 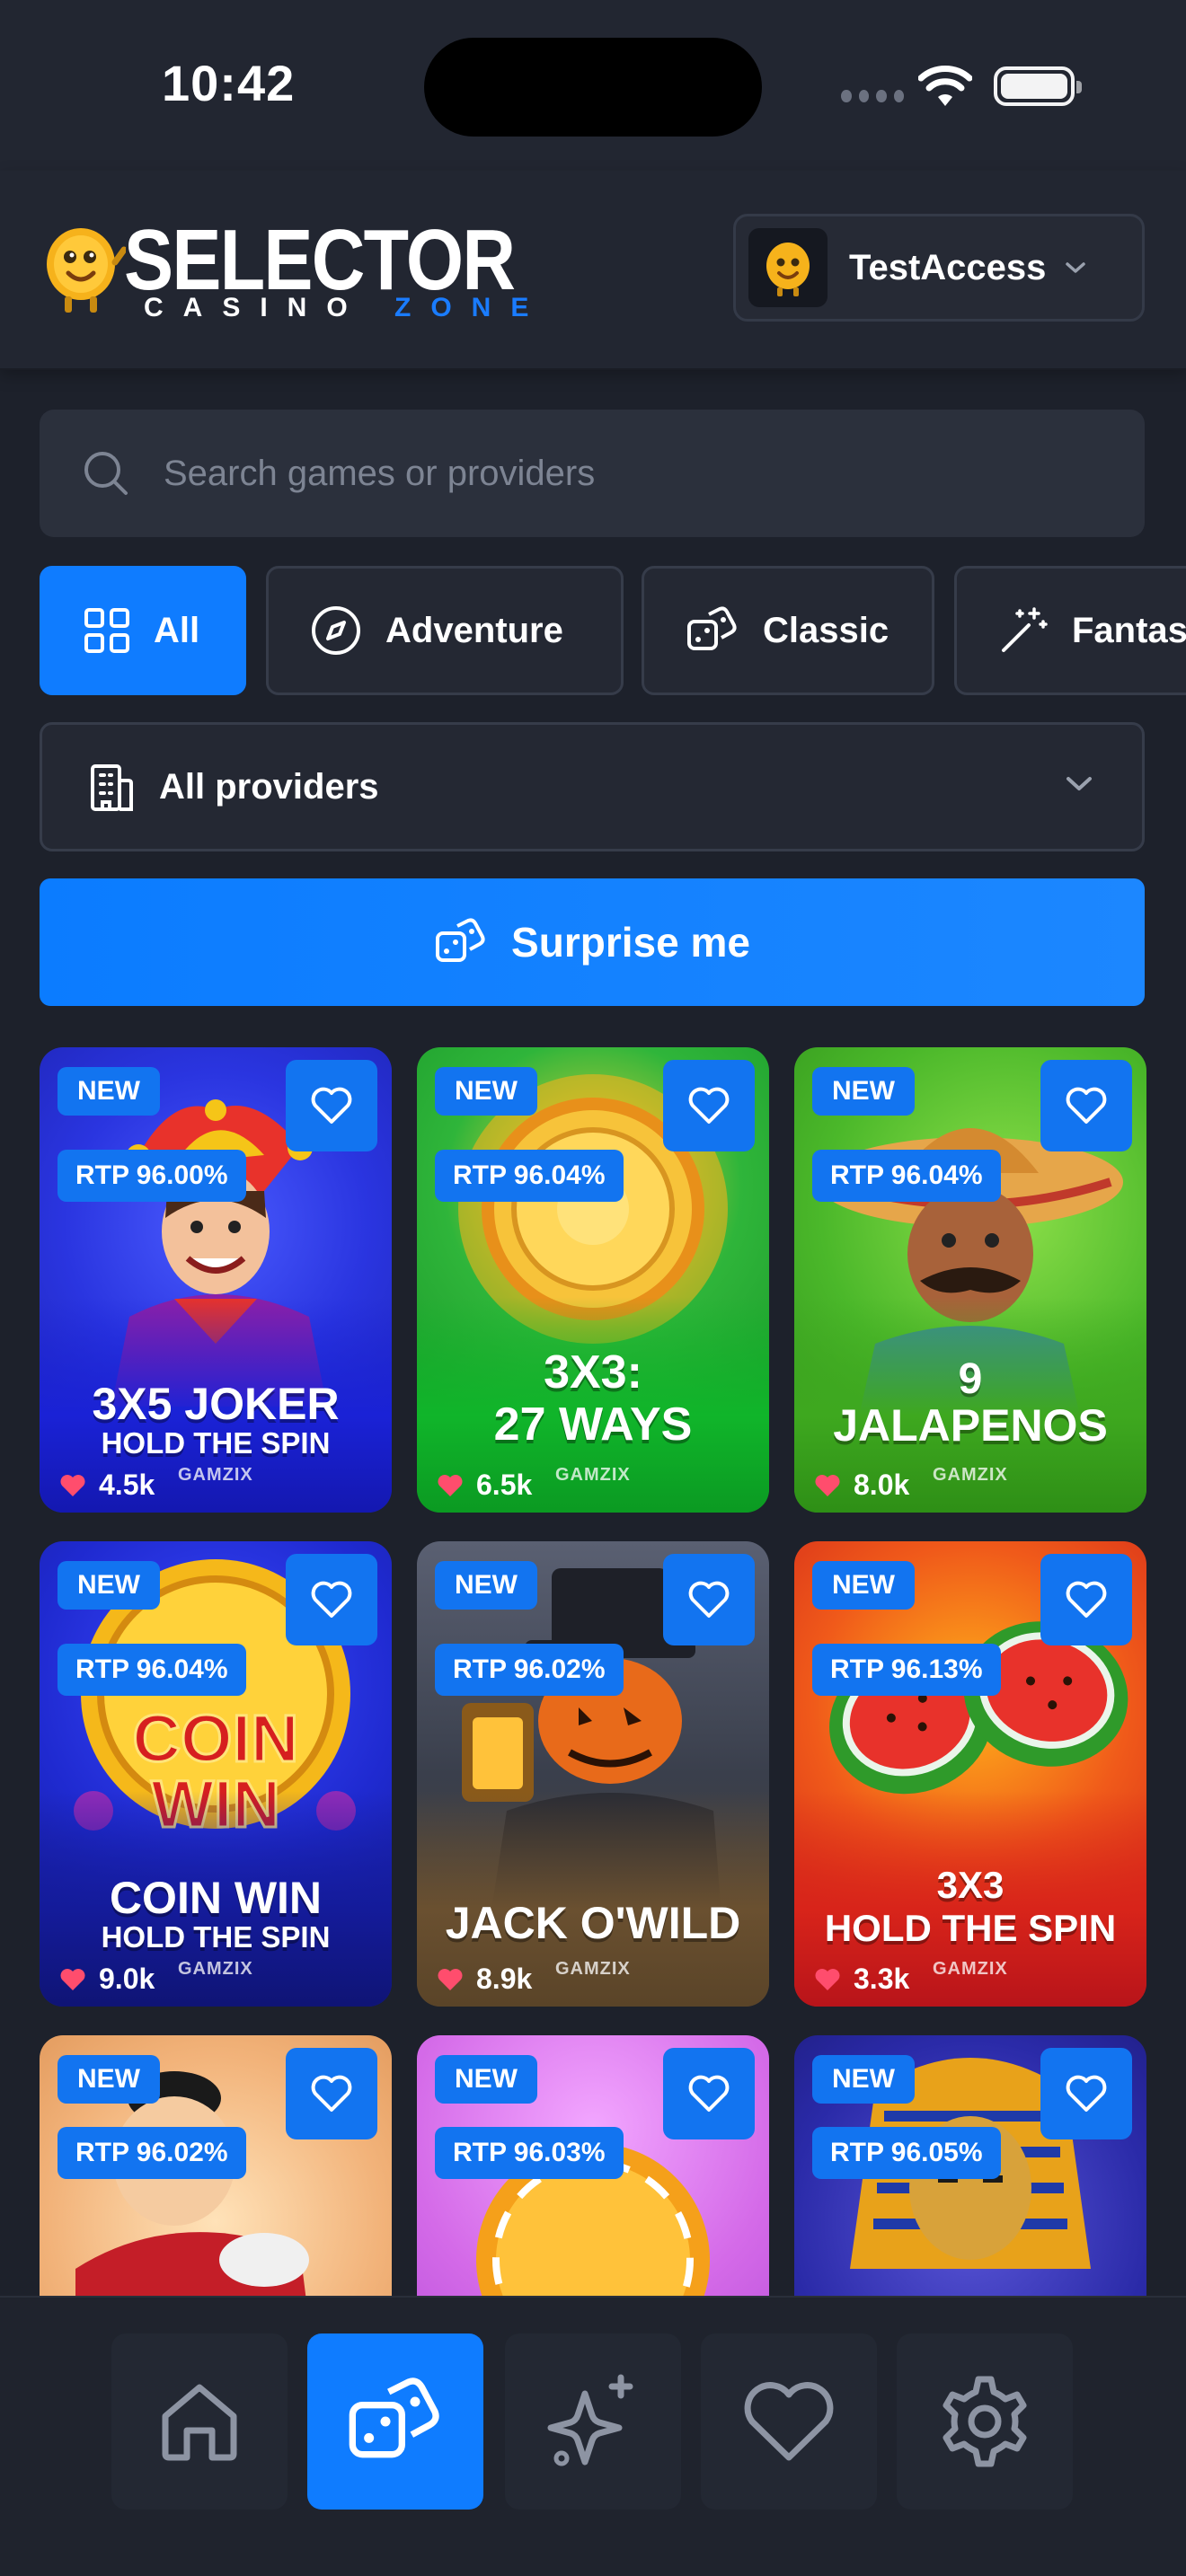 I want to click on nav-discover, so click(x=593, y=2421).